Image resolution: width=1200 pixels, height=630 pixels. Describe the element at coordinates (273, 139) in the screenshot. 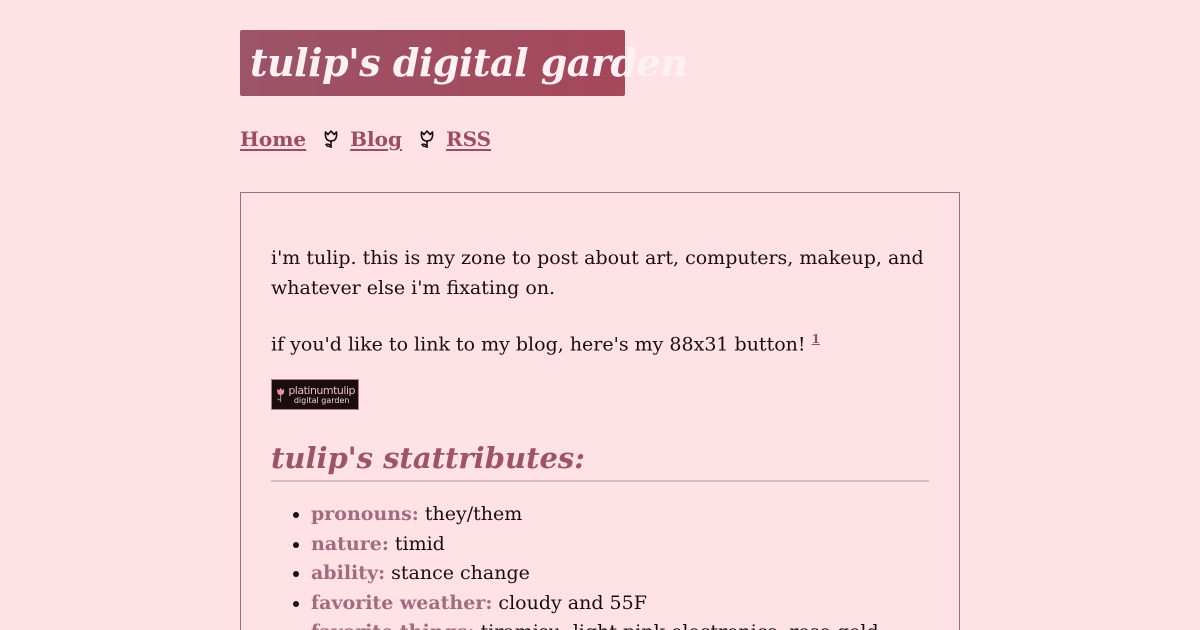

I see `nav-link-home: Home` at that location.